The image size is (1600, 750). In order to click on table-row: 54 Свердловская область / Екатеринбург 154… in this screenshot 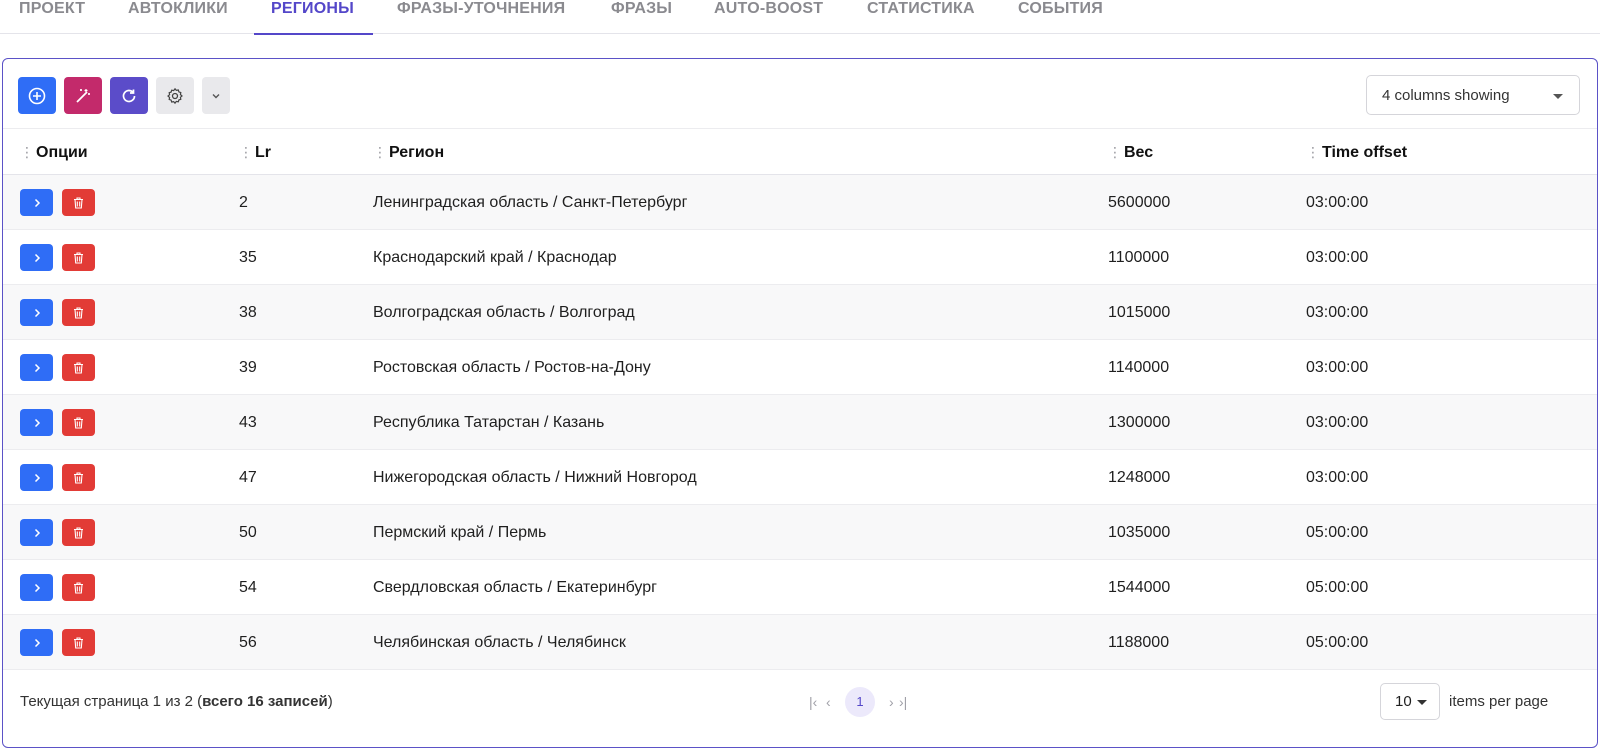, I will do `click(800, 587)`.